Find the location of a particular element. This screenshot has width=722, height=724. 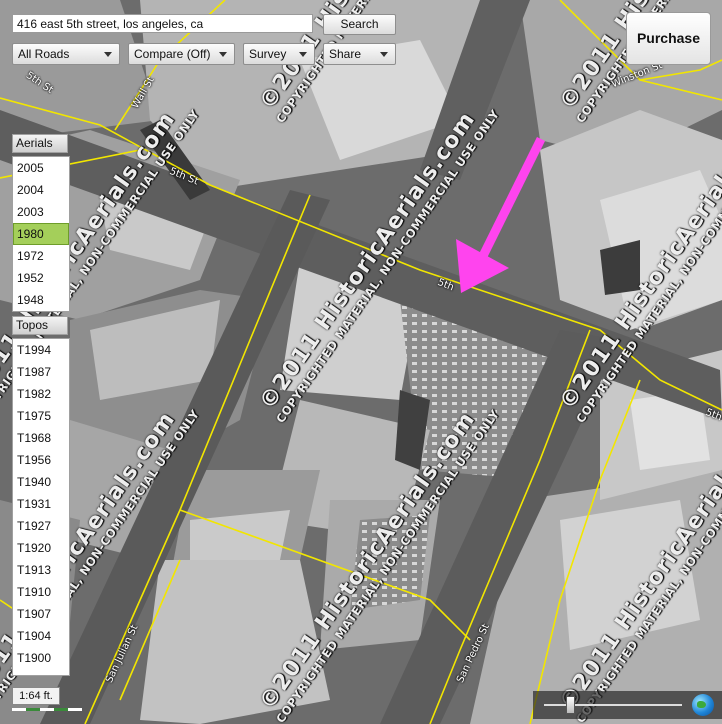

topo-year-item: T1987 is located at coordinates (41, 372).